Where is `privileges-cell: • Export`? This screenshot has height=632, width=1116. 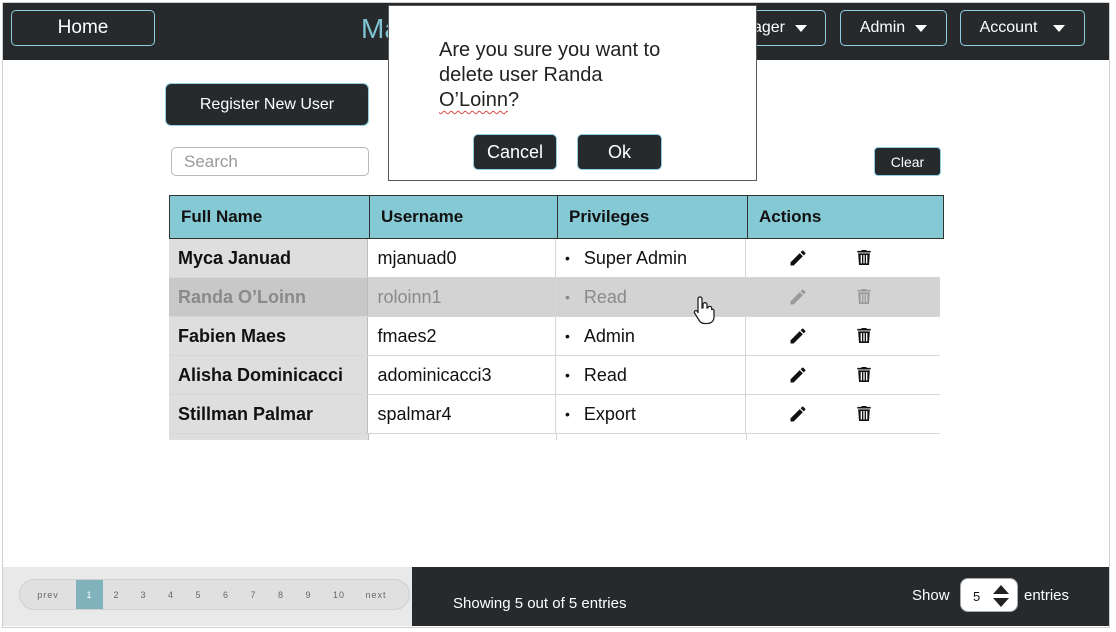
privileges-cell: • Export is located at coordinates (651, 414).